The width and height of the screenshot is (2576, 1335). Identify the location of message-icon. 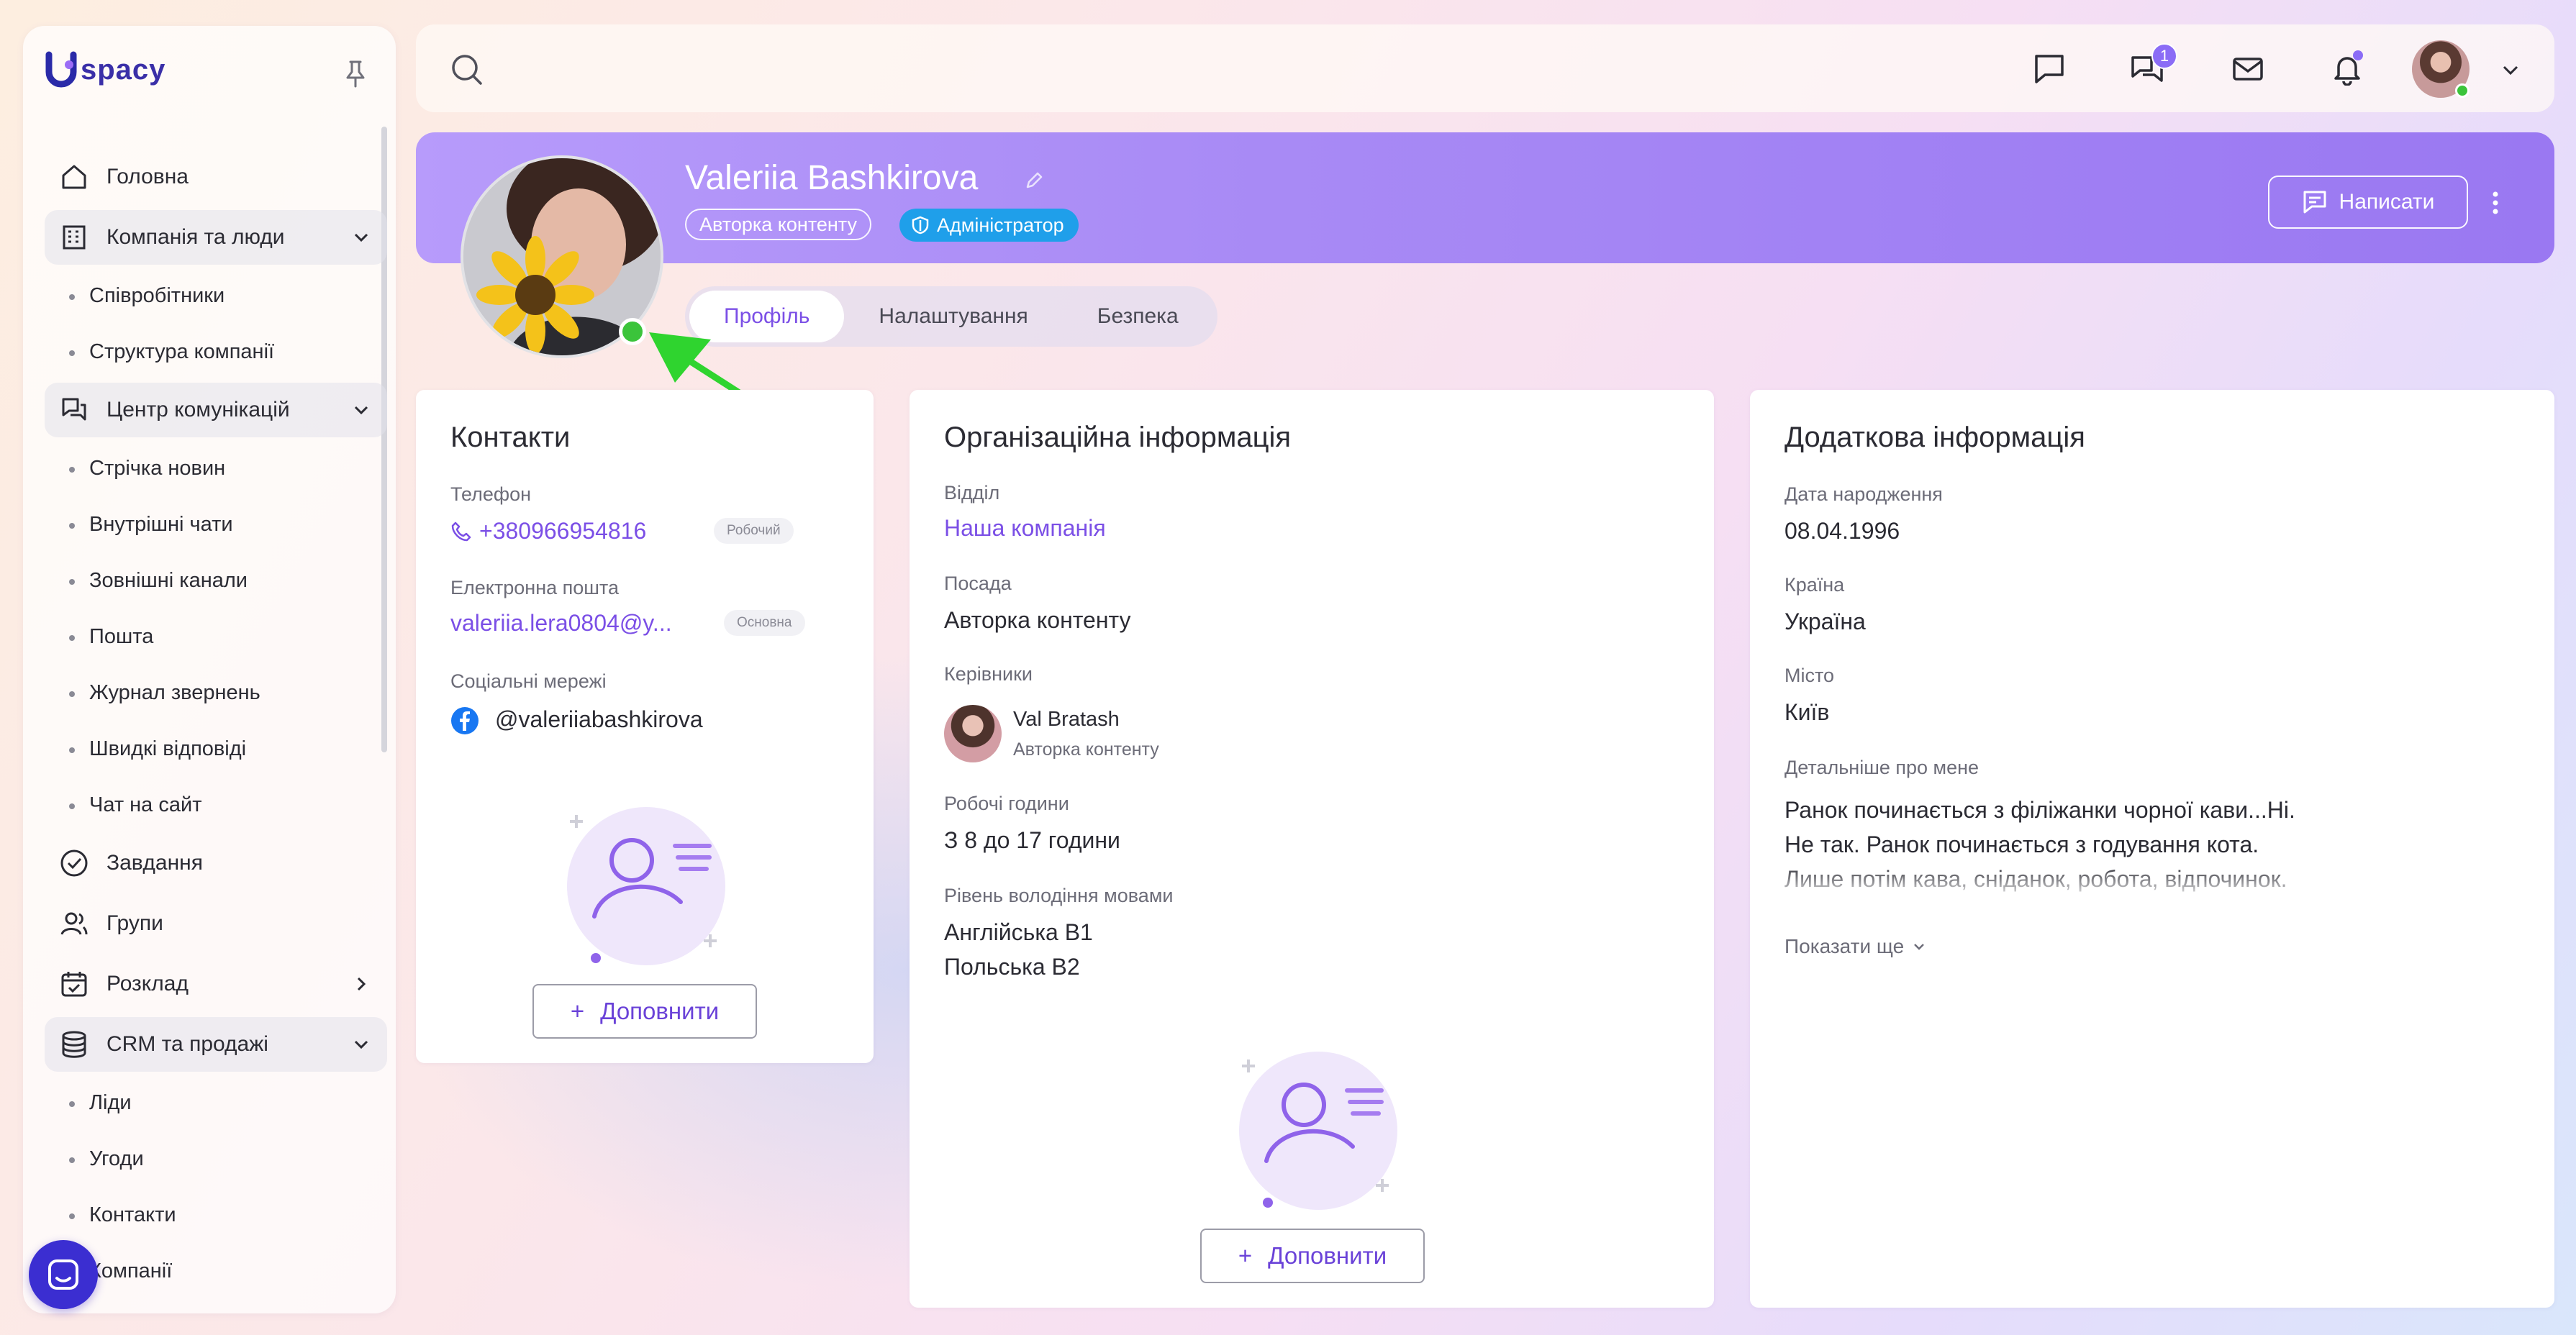
(2314, 203).